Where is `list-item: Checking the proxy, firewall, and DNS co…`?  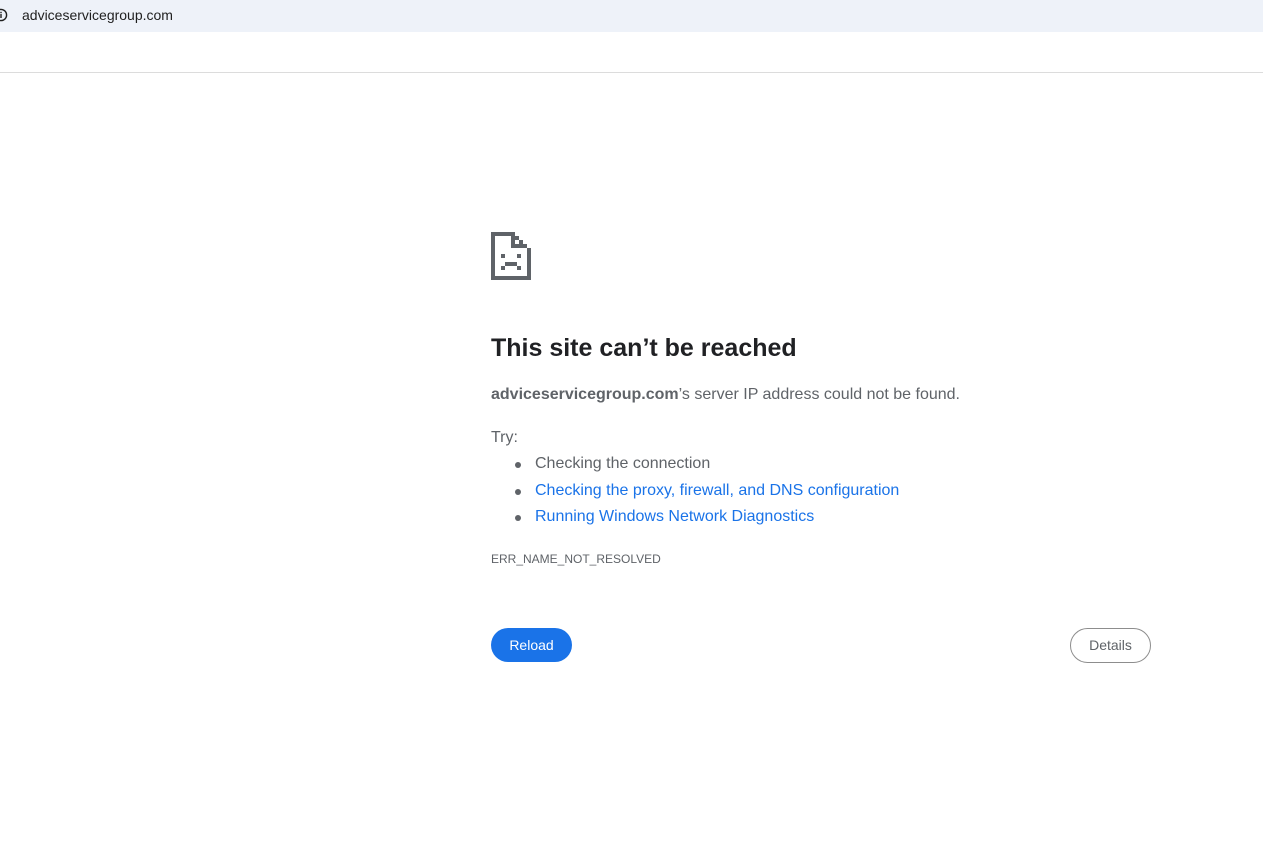
list-item: Checking the proxy, firewall, and DNS co… is located at coordinates (695, 492).